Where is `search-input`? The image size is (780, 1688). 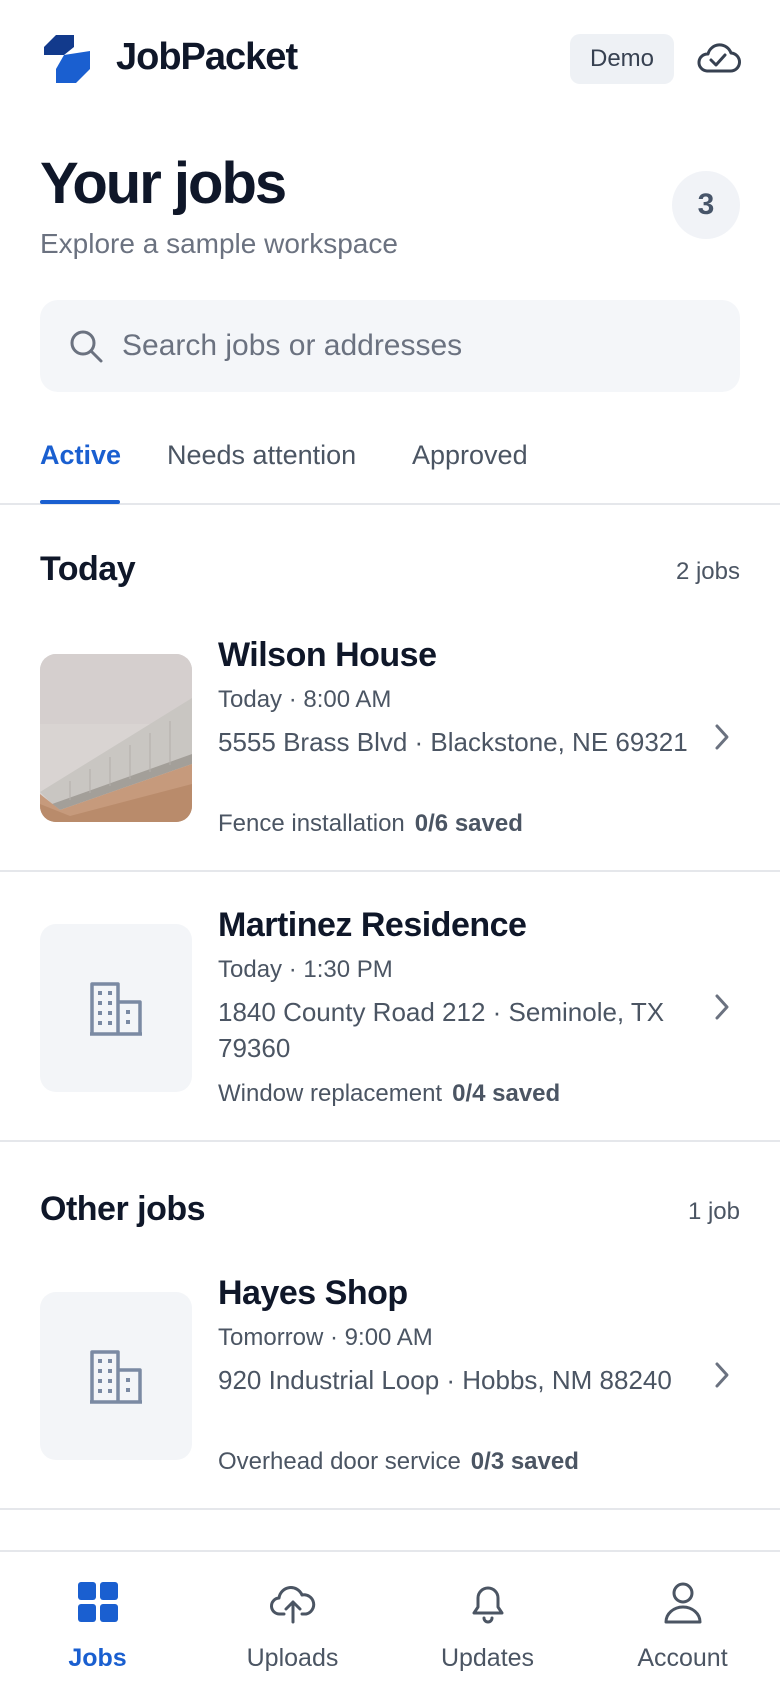 search-input is located at coordinates (422, 346).